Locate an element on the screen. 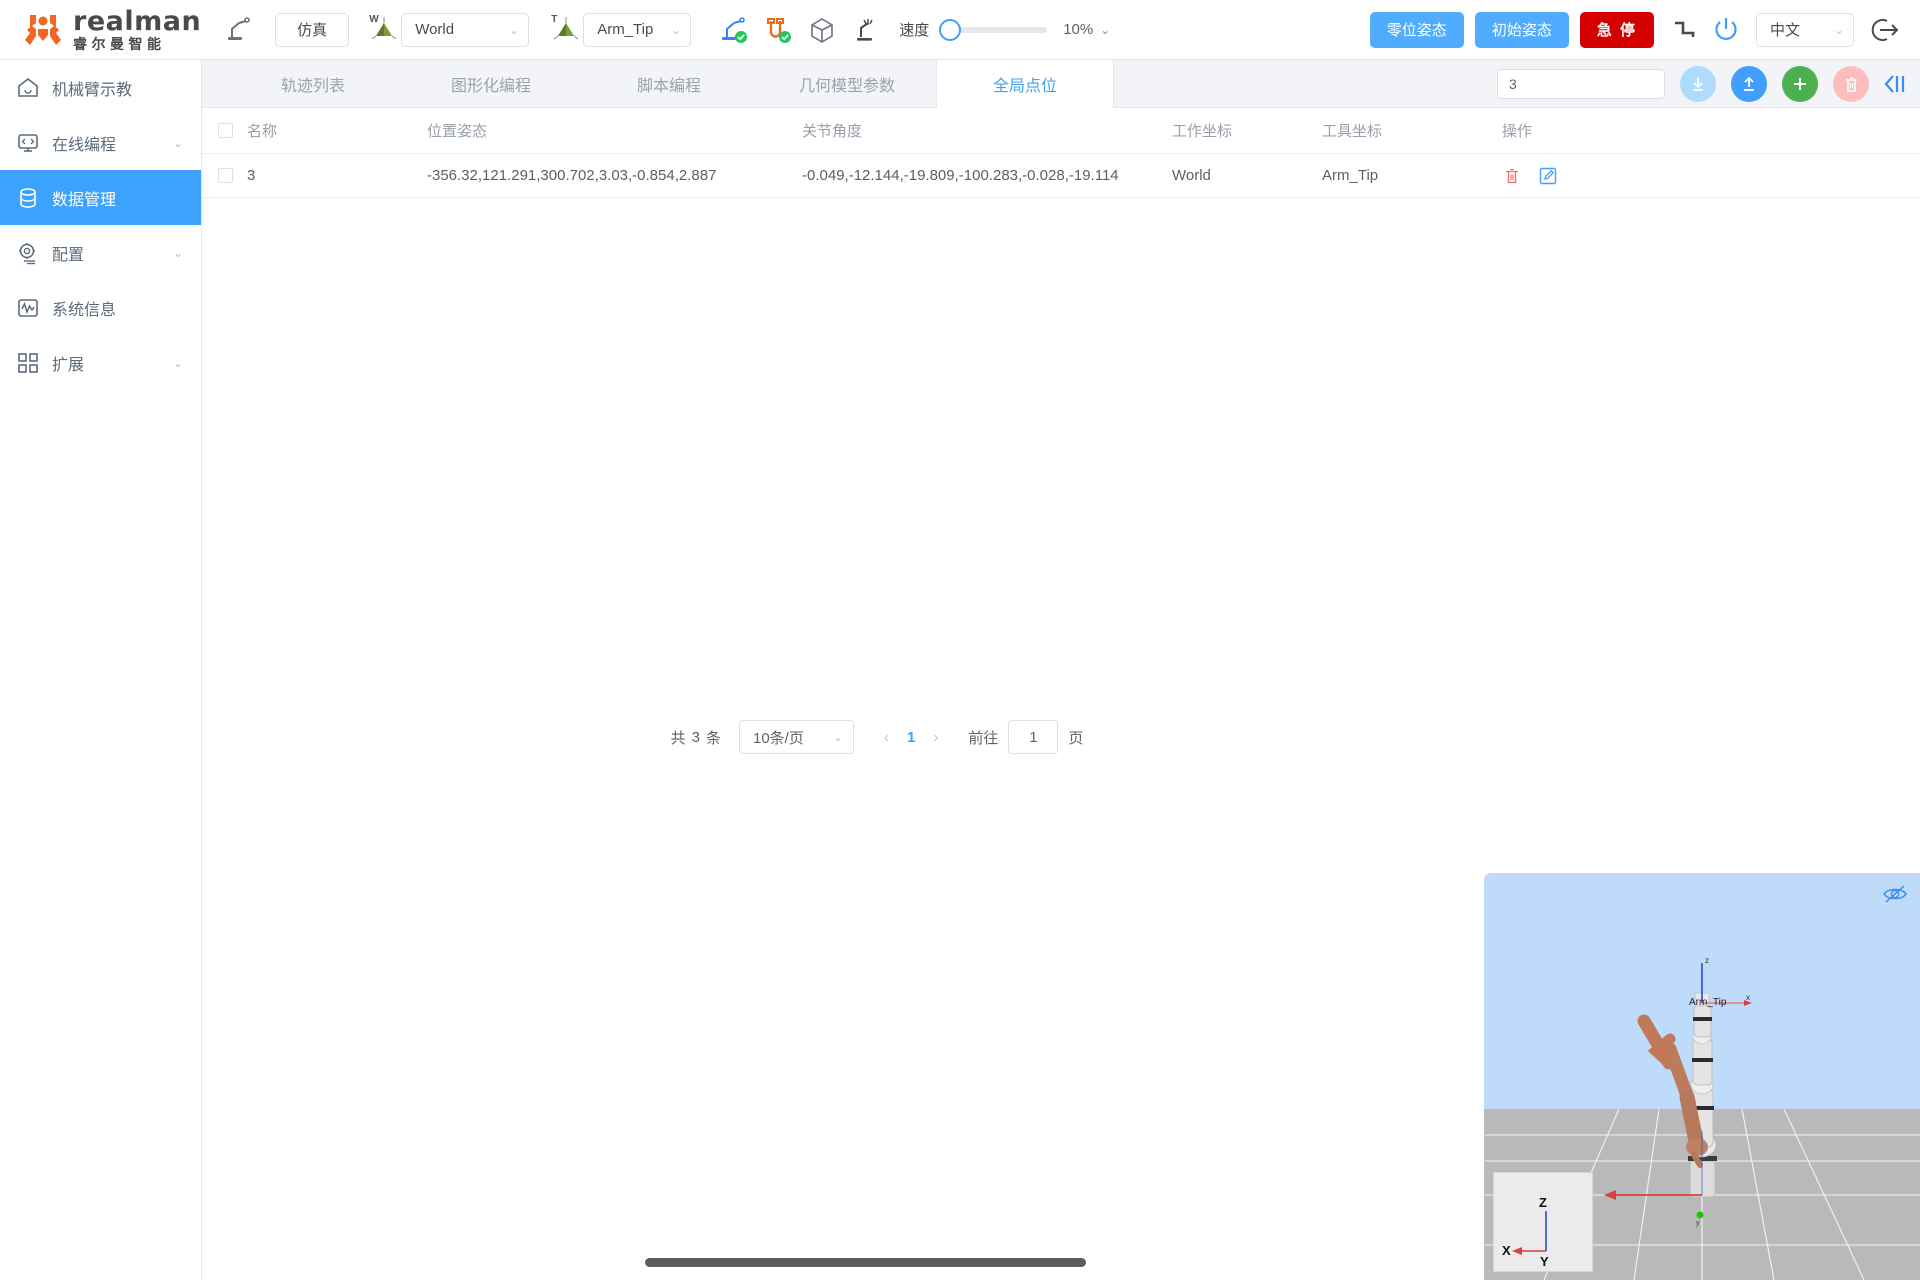 Image resolution: width=1920 pixels, height=1280 pixels. page-number-1: 1 is located at coordinates (911, 737).